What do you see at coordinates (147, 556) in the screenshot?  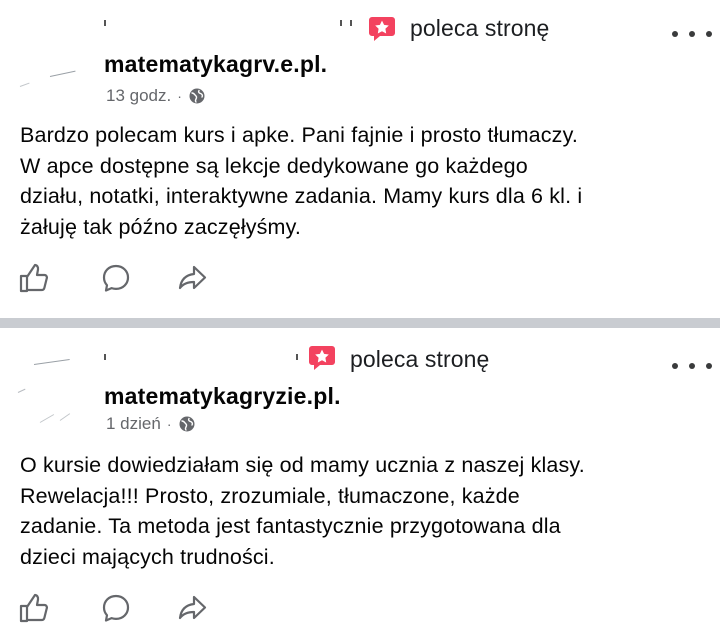 I see `post-text-line: dzieci mających trudności.` at bounding box center [147, 556].